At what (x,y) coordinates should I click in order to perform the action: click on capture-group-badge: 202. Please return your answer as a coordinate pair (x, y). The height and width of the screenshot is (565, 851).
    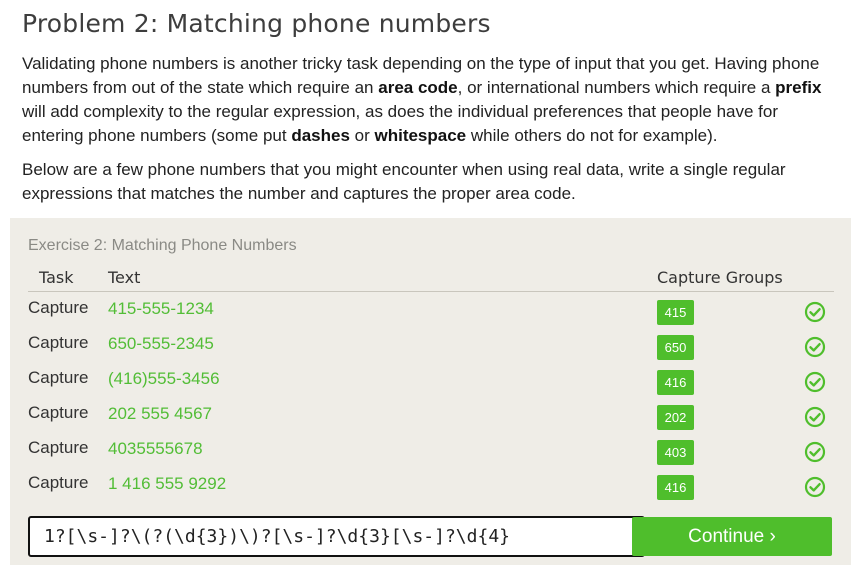
    Looking at the image, I should click on (675, 417).